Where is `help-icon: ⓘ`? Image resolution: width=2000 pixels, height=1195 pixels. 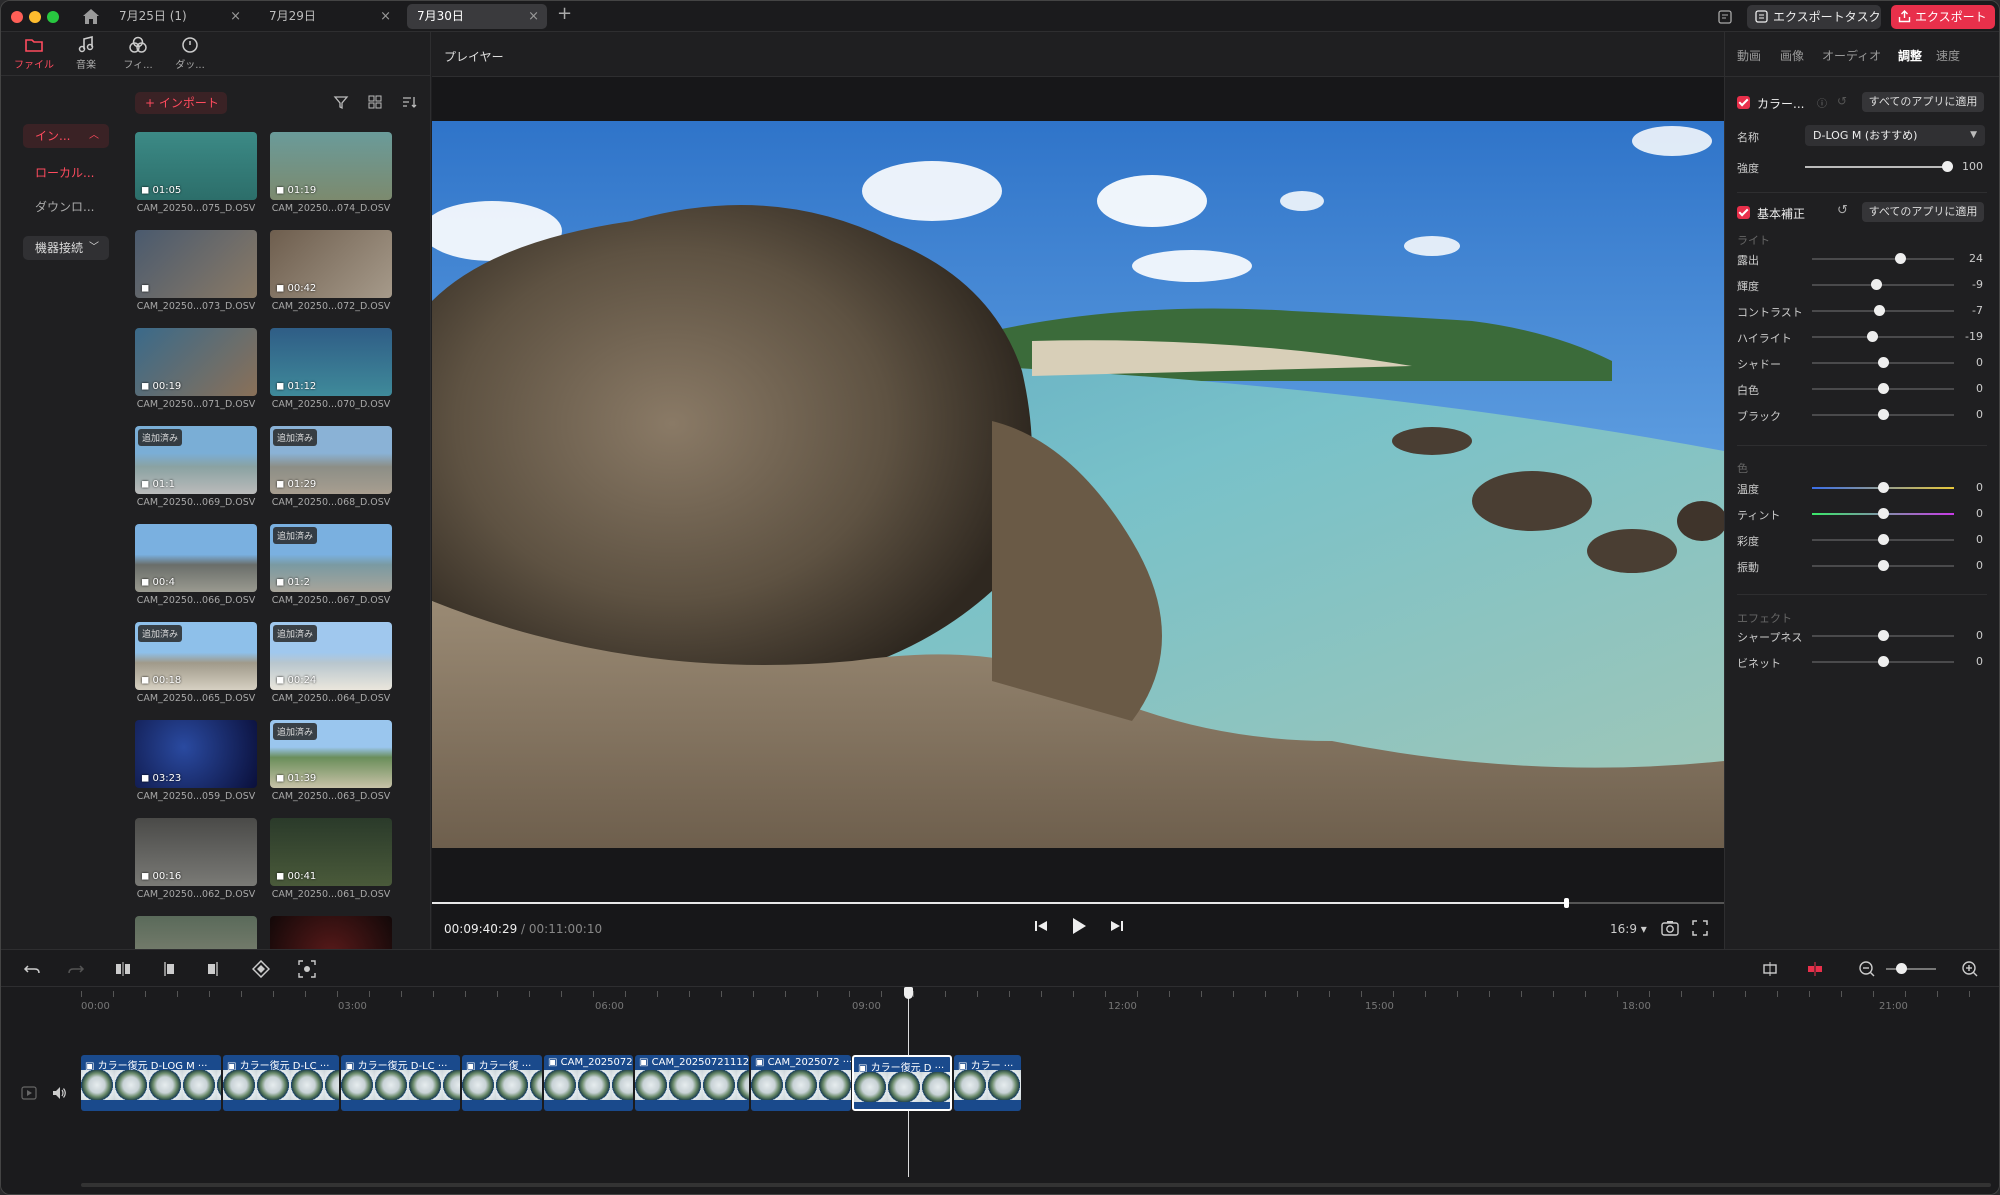
help-icon: ⓘ is located at coordinates (1822, 102).